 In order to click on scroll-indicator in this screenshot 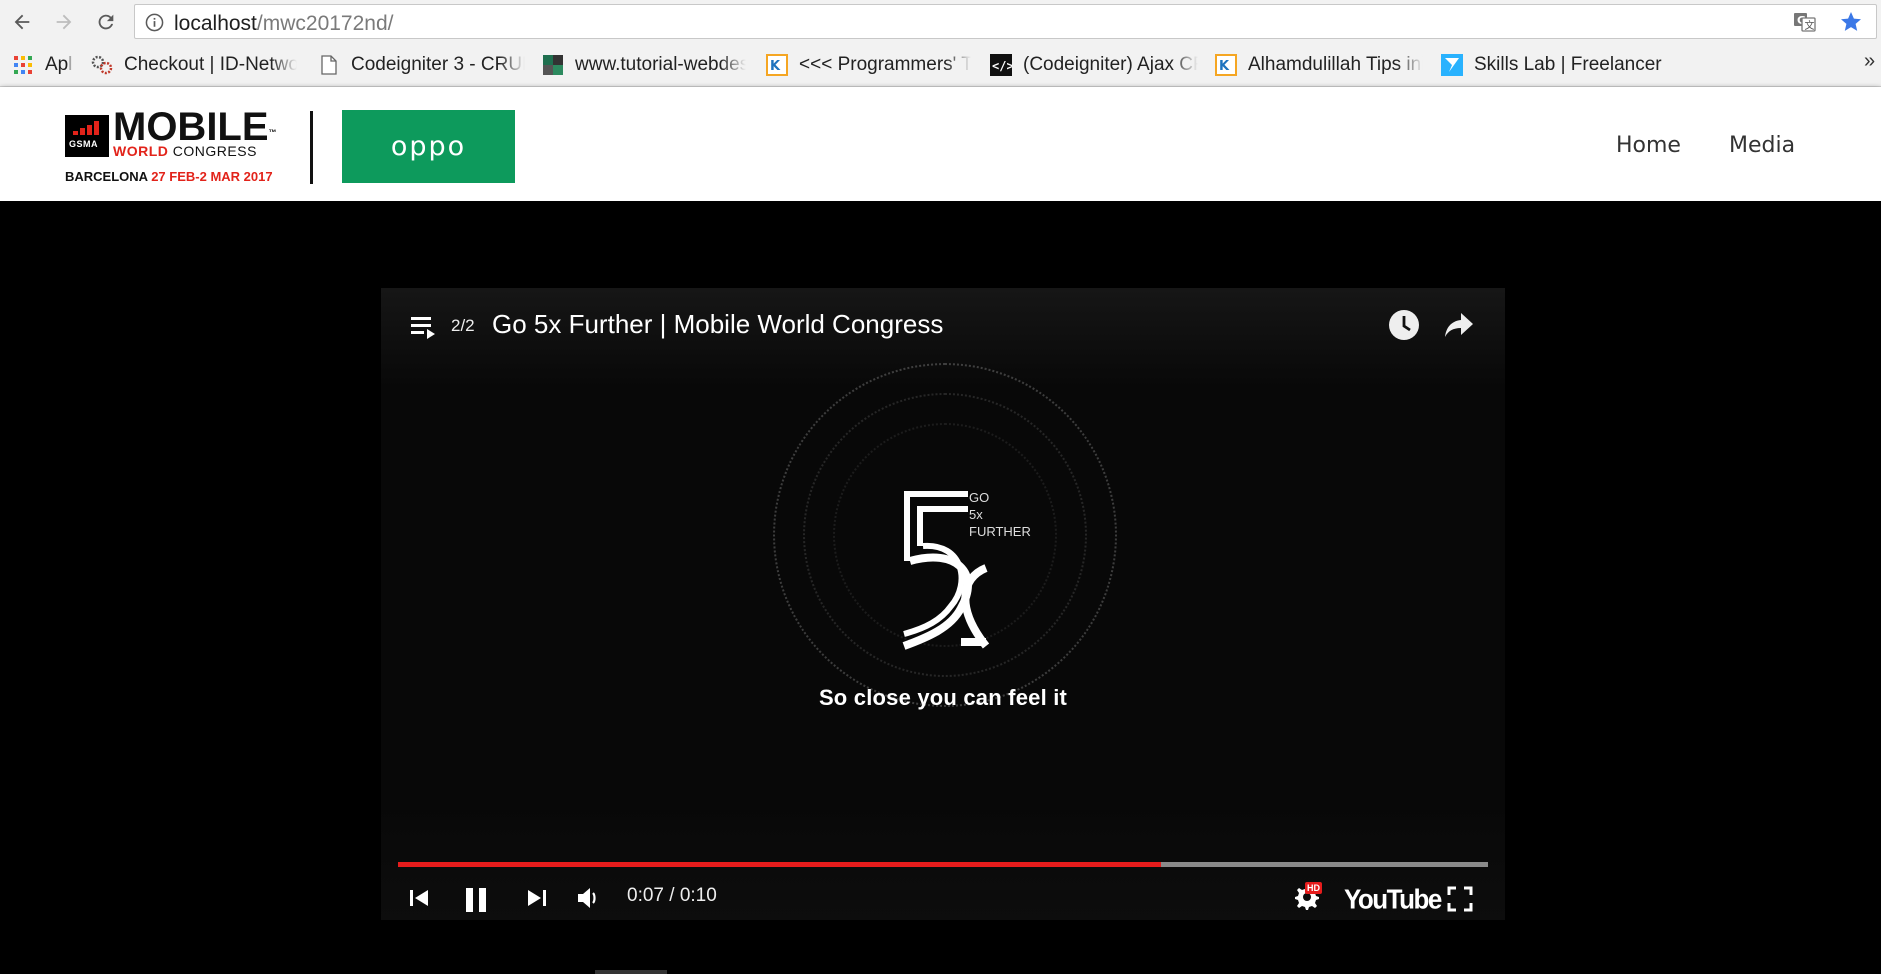, I will do `click(631, 972)`.